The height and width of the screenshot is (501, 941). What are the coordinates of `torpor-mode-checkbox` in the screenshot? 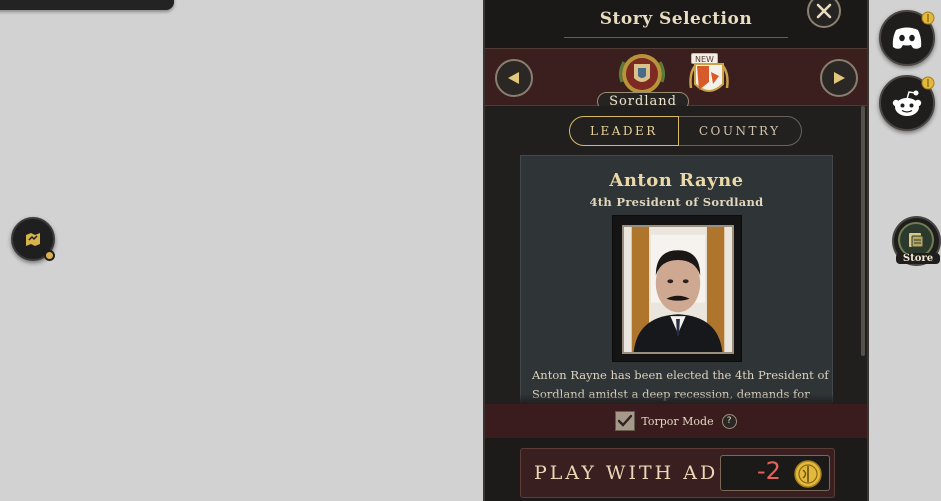 It's located at (625, 421).